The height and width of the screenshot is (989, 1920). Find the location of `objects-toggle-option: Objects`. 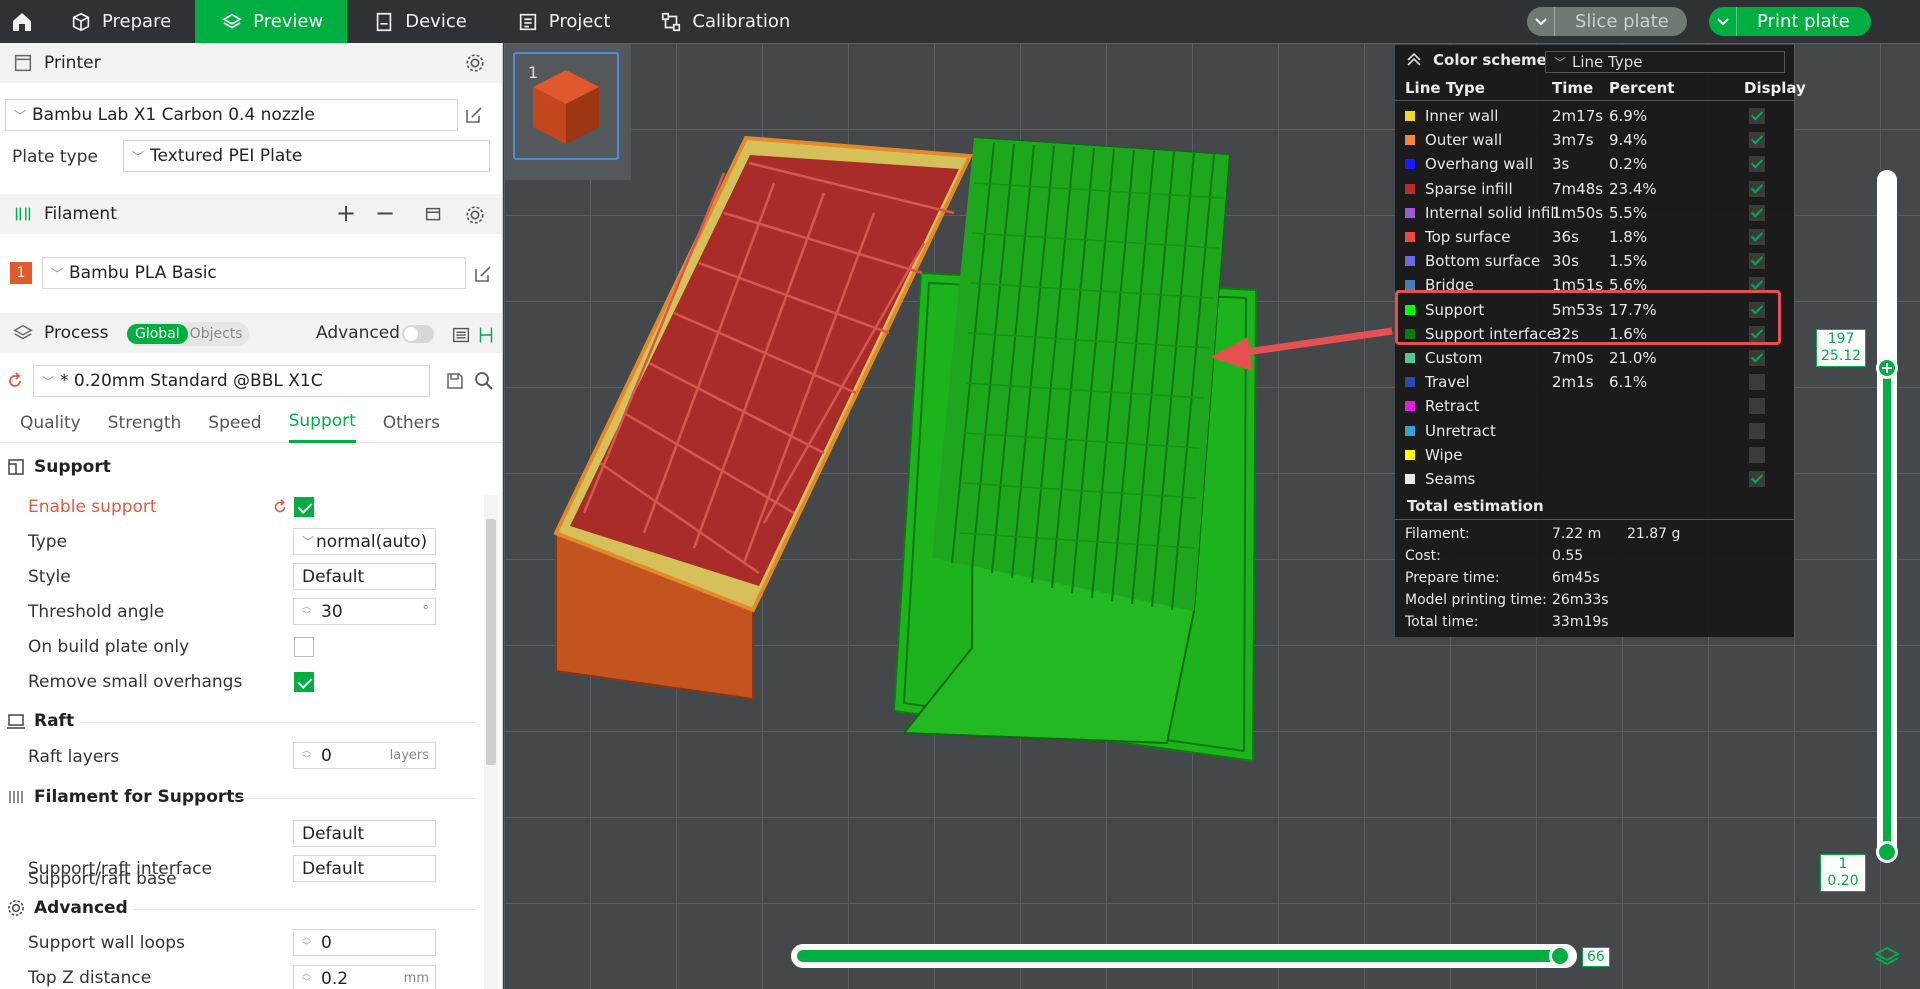

objects-toggle-option: Objects is located at coordinates (215, 334).